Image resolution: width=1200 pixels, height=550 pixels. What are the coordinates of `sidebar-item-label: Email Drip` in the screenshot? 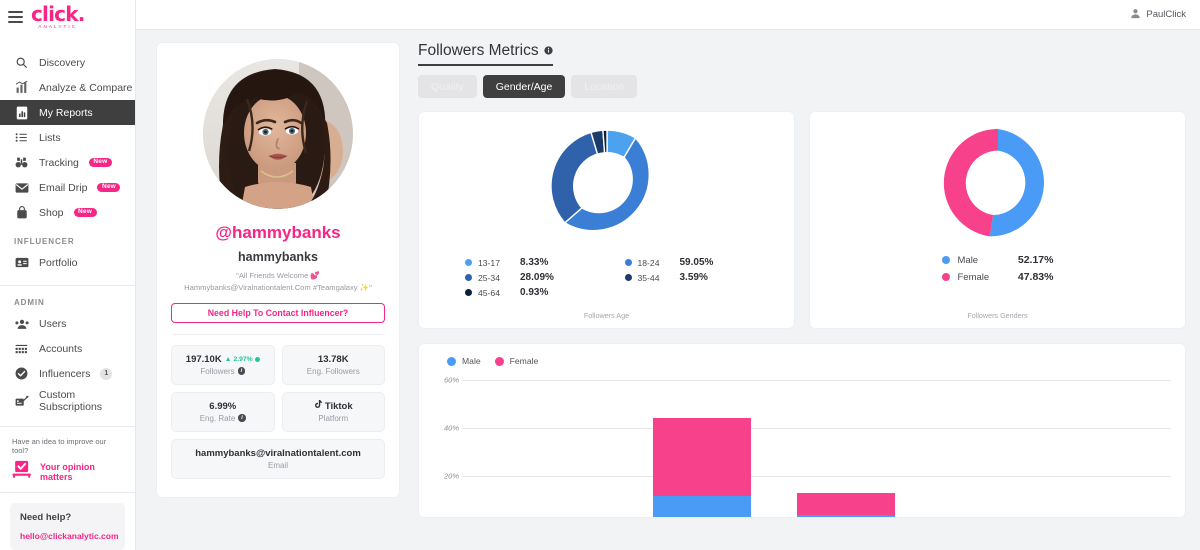 It's located at (63, 187).